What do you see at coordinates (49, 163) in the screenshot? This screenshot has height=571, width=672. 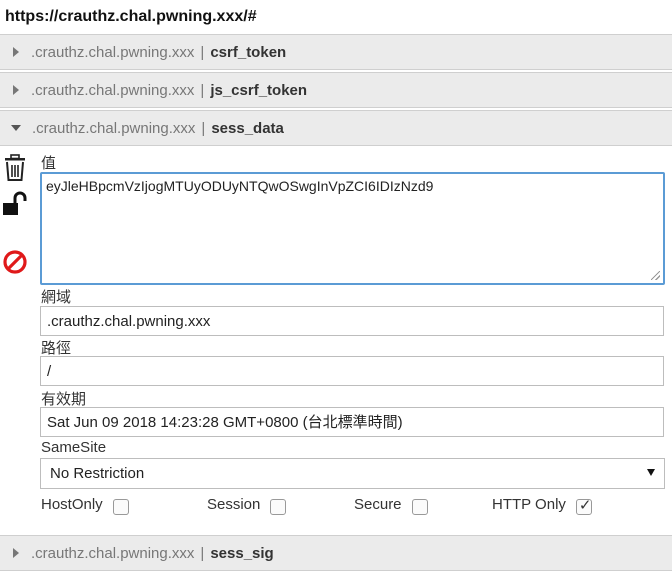 I see `value-label: 值` at bounding box center [49, 163].